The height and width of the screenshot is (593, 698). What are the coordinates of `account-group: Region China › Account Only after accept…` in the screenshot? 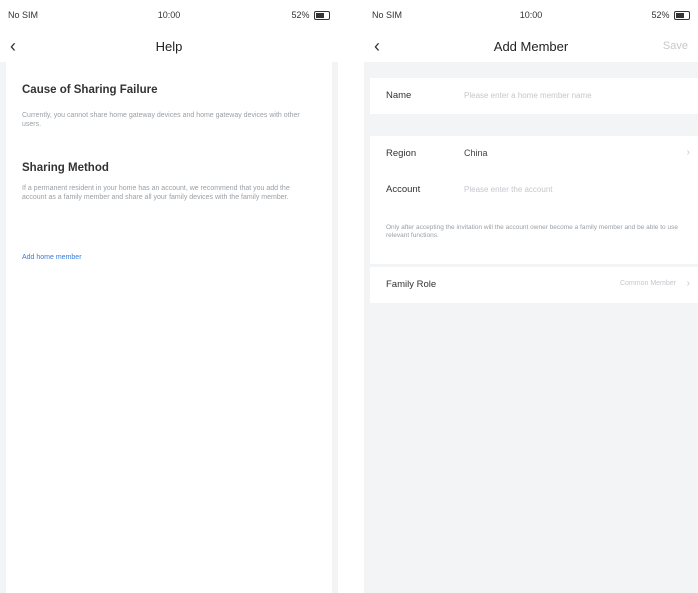 It's located at (534, 200).